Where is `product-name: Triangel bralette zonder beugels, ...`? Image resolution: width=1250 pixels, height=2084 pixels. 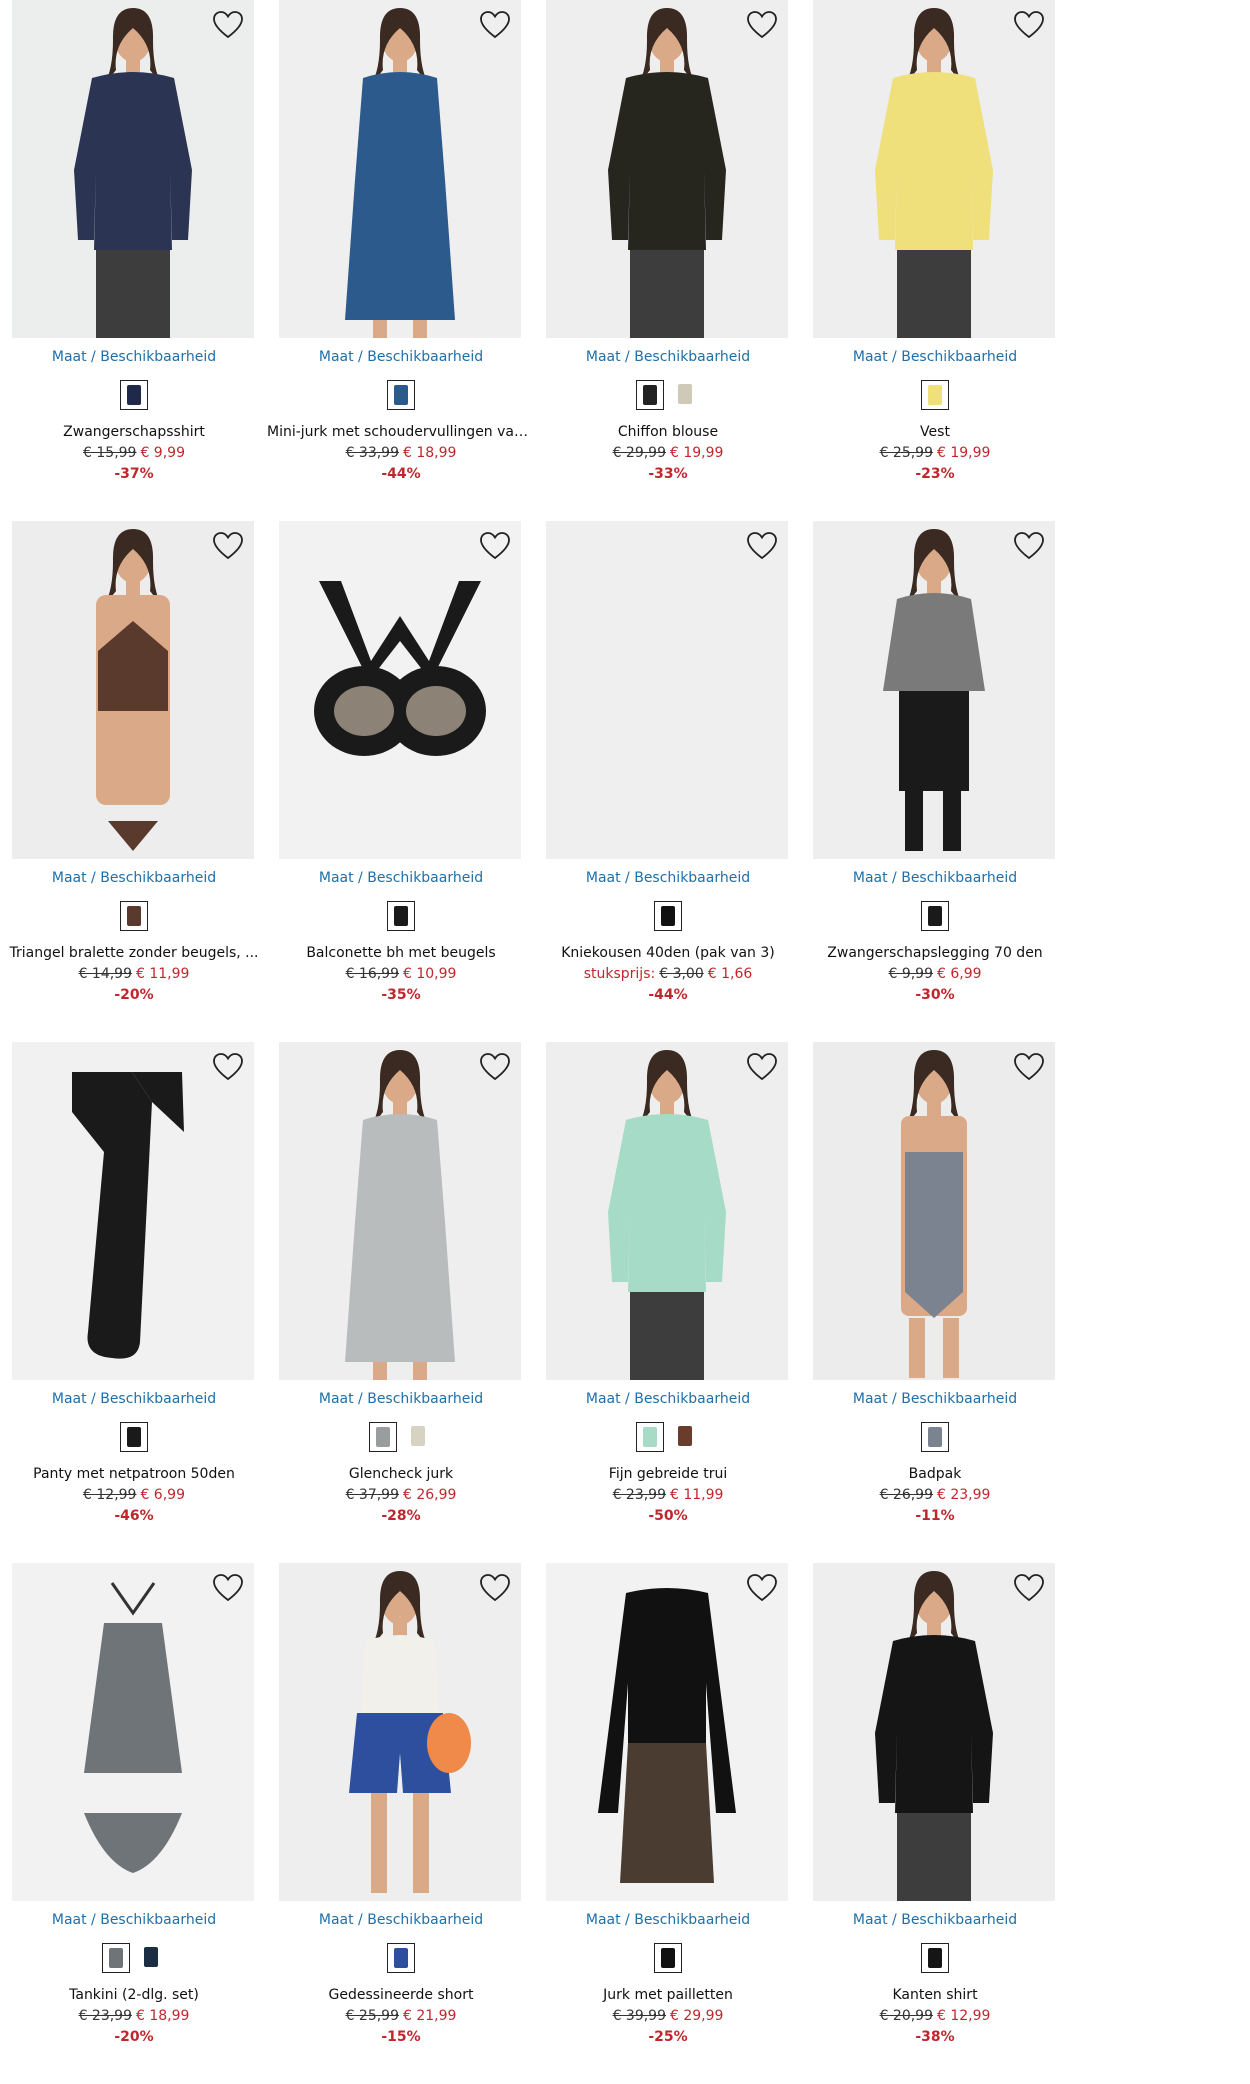
product-name: Triangel bralette zonder beugels, ... is located at coordinates (134, 953).